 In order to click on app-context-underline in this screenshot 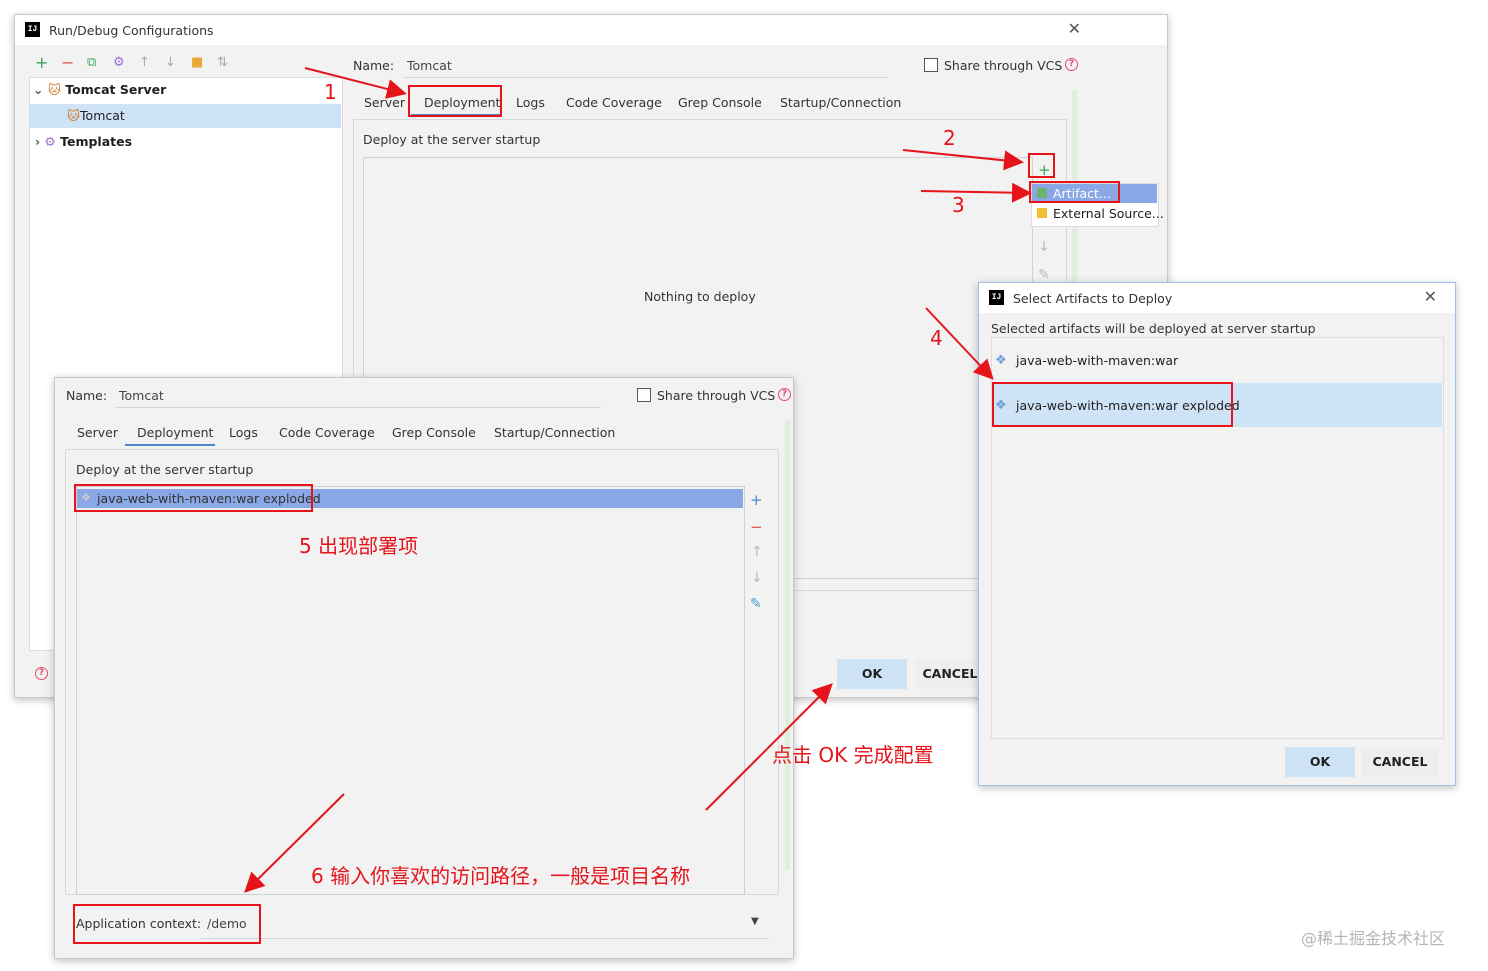, I will do `click(485, 938)`.